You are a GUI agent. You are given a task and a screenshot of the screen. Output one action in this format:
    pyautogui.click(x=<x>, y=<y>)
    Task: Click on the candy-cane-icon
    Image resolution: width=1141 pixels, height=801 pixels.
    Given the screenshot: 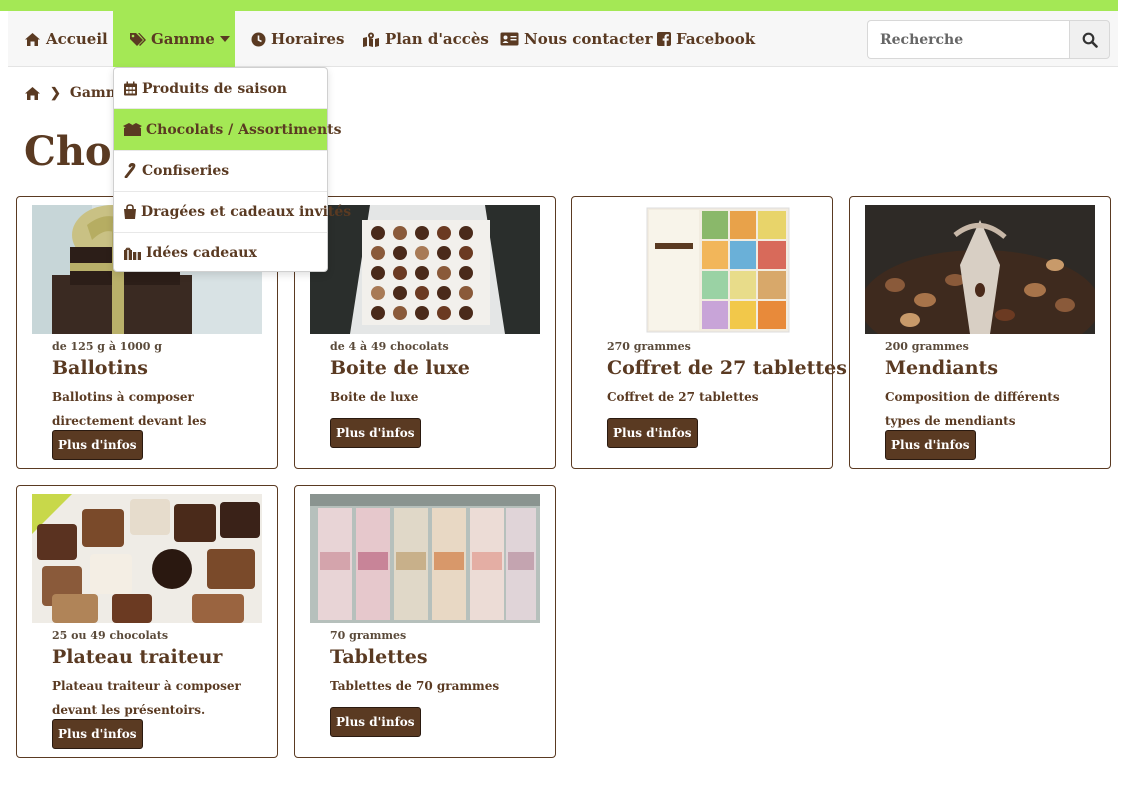 What is the action you would take?
    pyautogui.click(x=130, y=170)
    